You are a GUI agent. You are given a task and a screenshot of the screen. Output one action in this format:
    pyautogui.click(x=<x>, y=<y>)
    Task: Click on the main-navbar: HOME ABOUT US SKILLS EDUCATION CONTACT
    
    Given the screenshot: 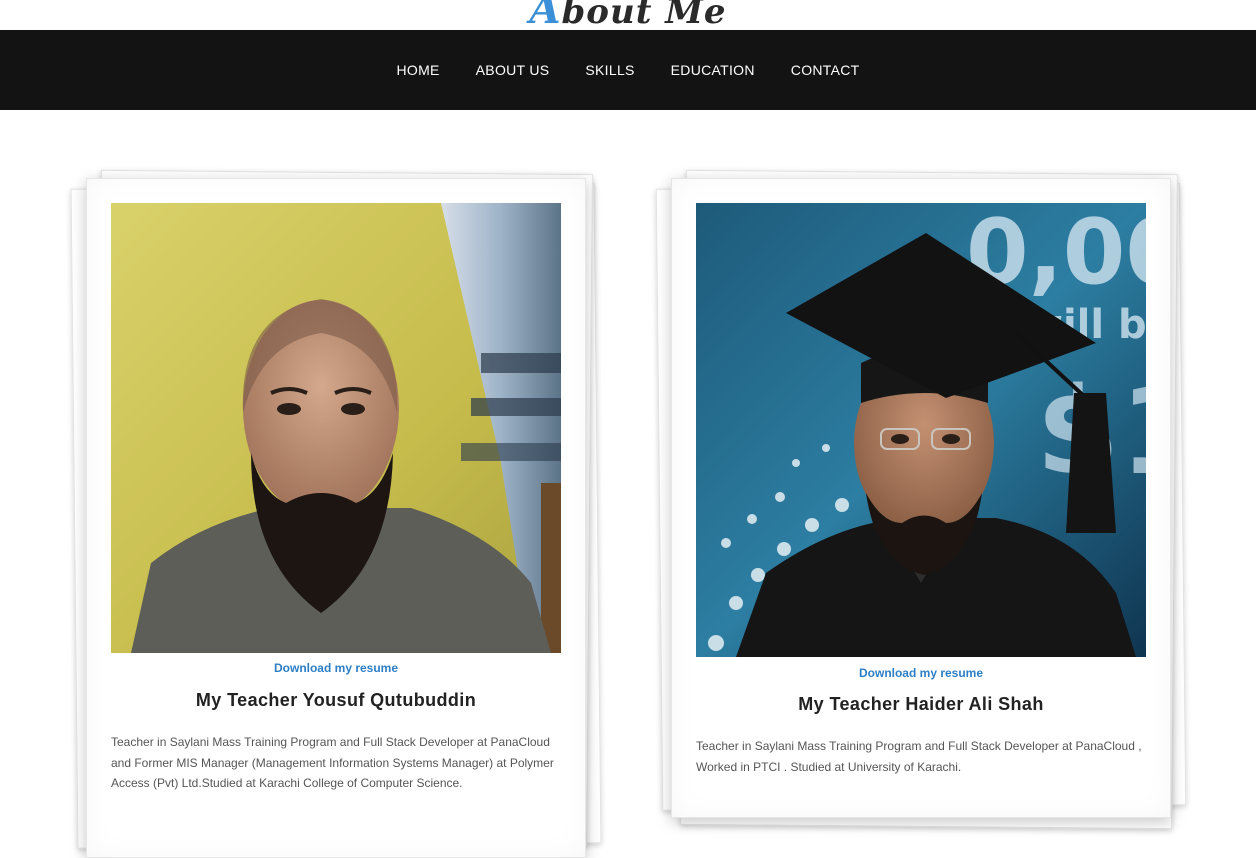 What is the action you would take?
    pyautogui.click(x=628, y=70)
    